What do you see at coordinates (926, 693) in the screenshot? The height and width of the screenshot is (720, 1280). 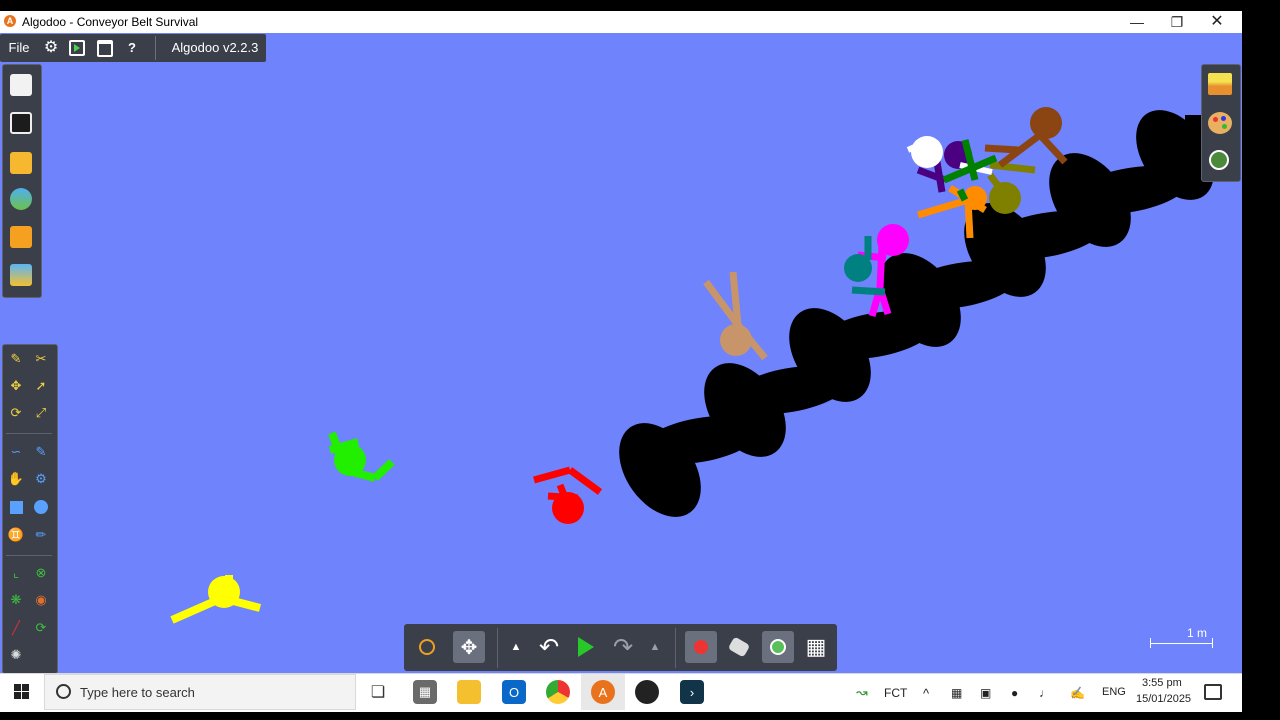 I see `chevron-up-icon: ^` at bounding box center [926, 693].